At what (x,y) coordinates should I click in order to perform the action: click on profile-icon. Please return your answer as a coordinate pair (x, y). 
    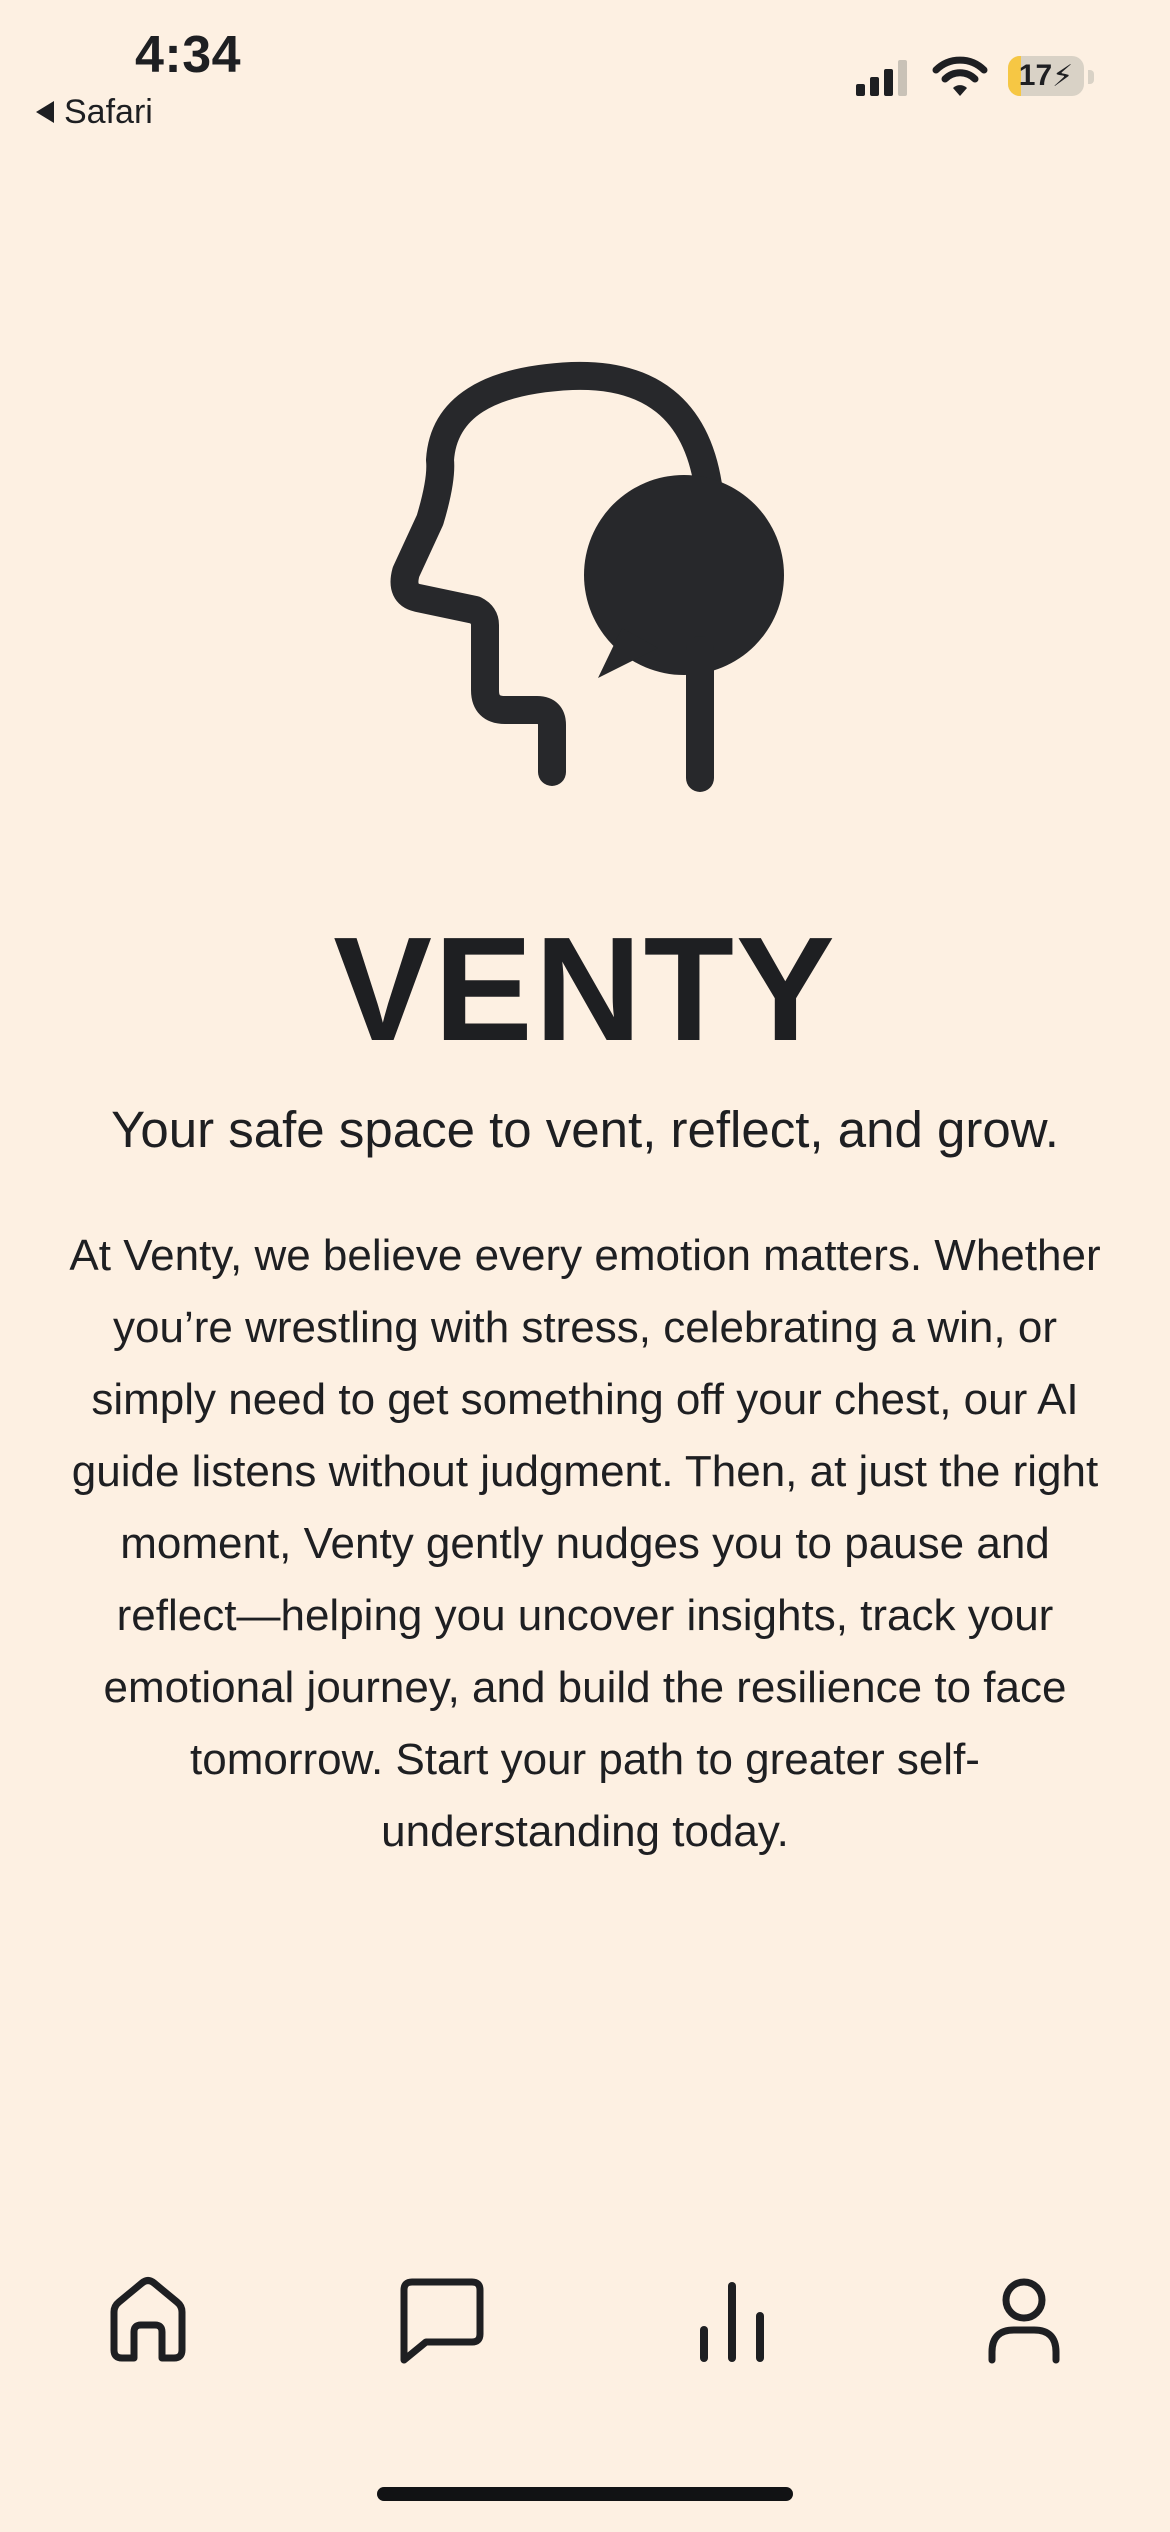
    Looking at the image, I should click on (1024, 2321).